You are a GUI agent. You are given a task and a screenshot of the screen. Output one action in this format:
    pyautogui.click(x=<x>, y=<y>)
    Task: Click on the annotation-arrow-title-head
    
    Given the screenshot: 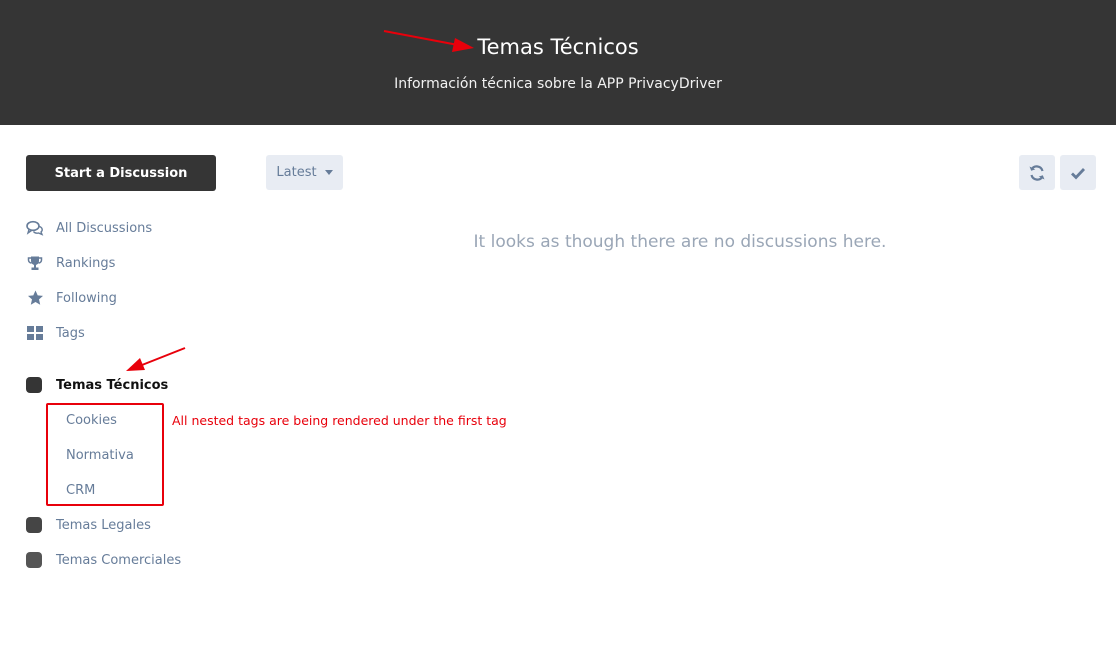 What is the action you would take?
    pyautogui.click(x=463, y=45)
    